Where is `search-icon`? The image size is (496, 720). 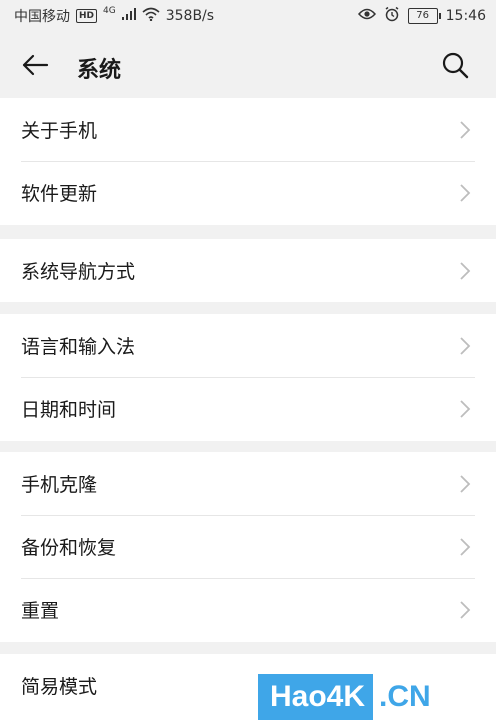
search-icon is located at coordinates (455, 65).